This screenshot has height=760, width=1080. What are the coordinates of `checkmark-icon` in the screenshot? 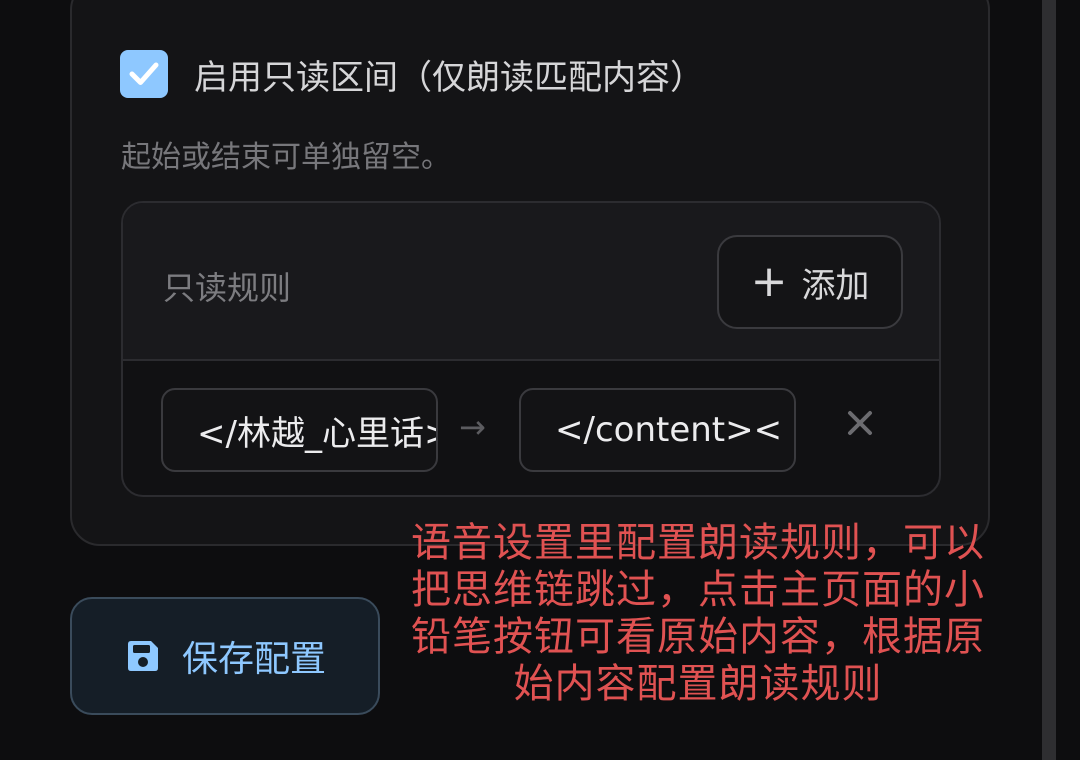 It's located at (144, 73).